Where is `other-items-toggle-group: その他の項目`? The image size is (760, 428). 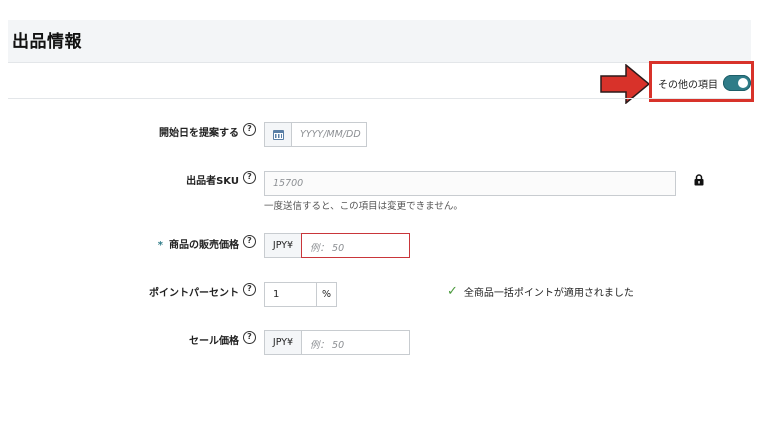
other-items-toggle-group: その他の項目 is located at coordinates (704, 83).